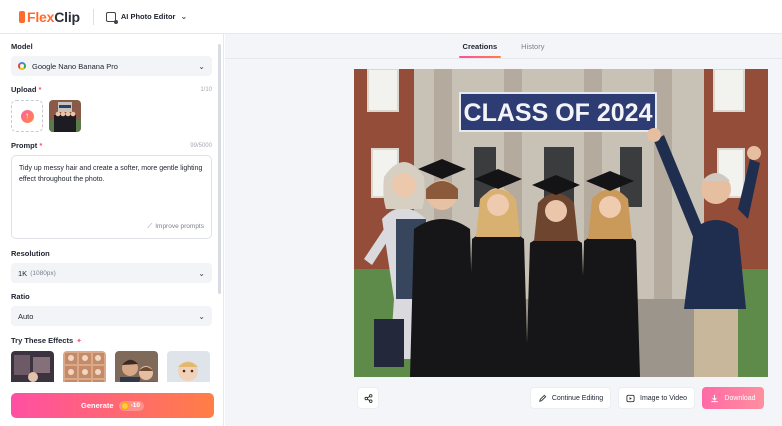 The image size is (782, 426). What do you see at coordinates (75, 66) in the screenshot?
I see `model-value: Google Nano Banana Pro` at bounding box center [75, 66].